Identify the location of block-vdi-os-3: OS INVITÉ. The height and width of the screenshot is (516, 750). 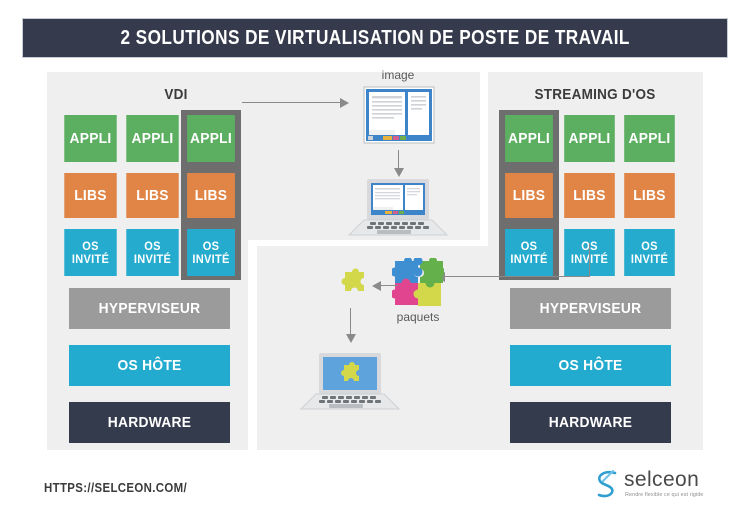
(211, 252).